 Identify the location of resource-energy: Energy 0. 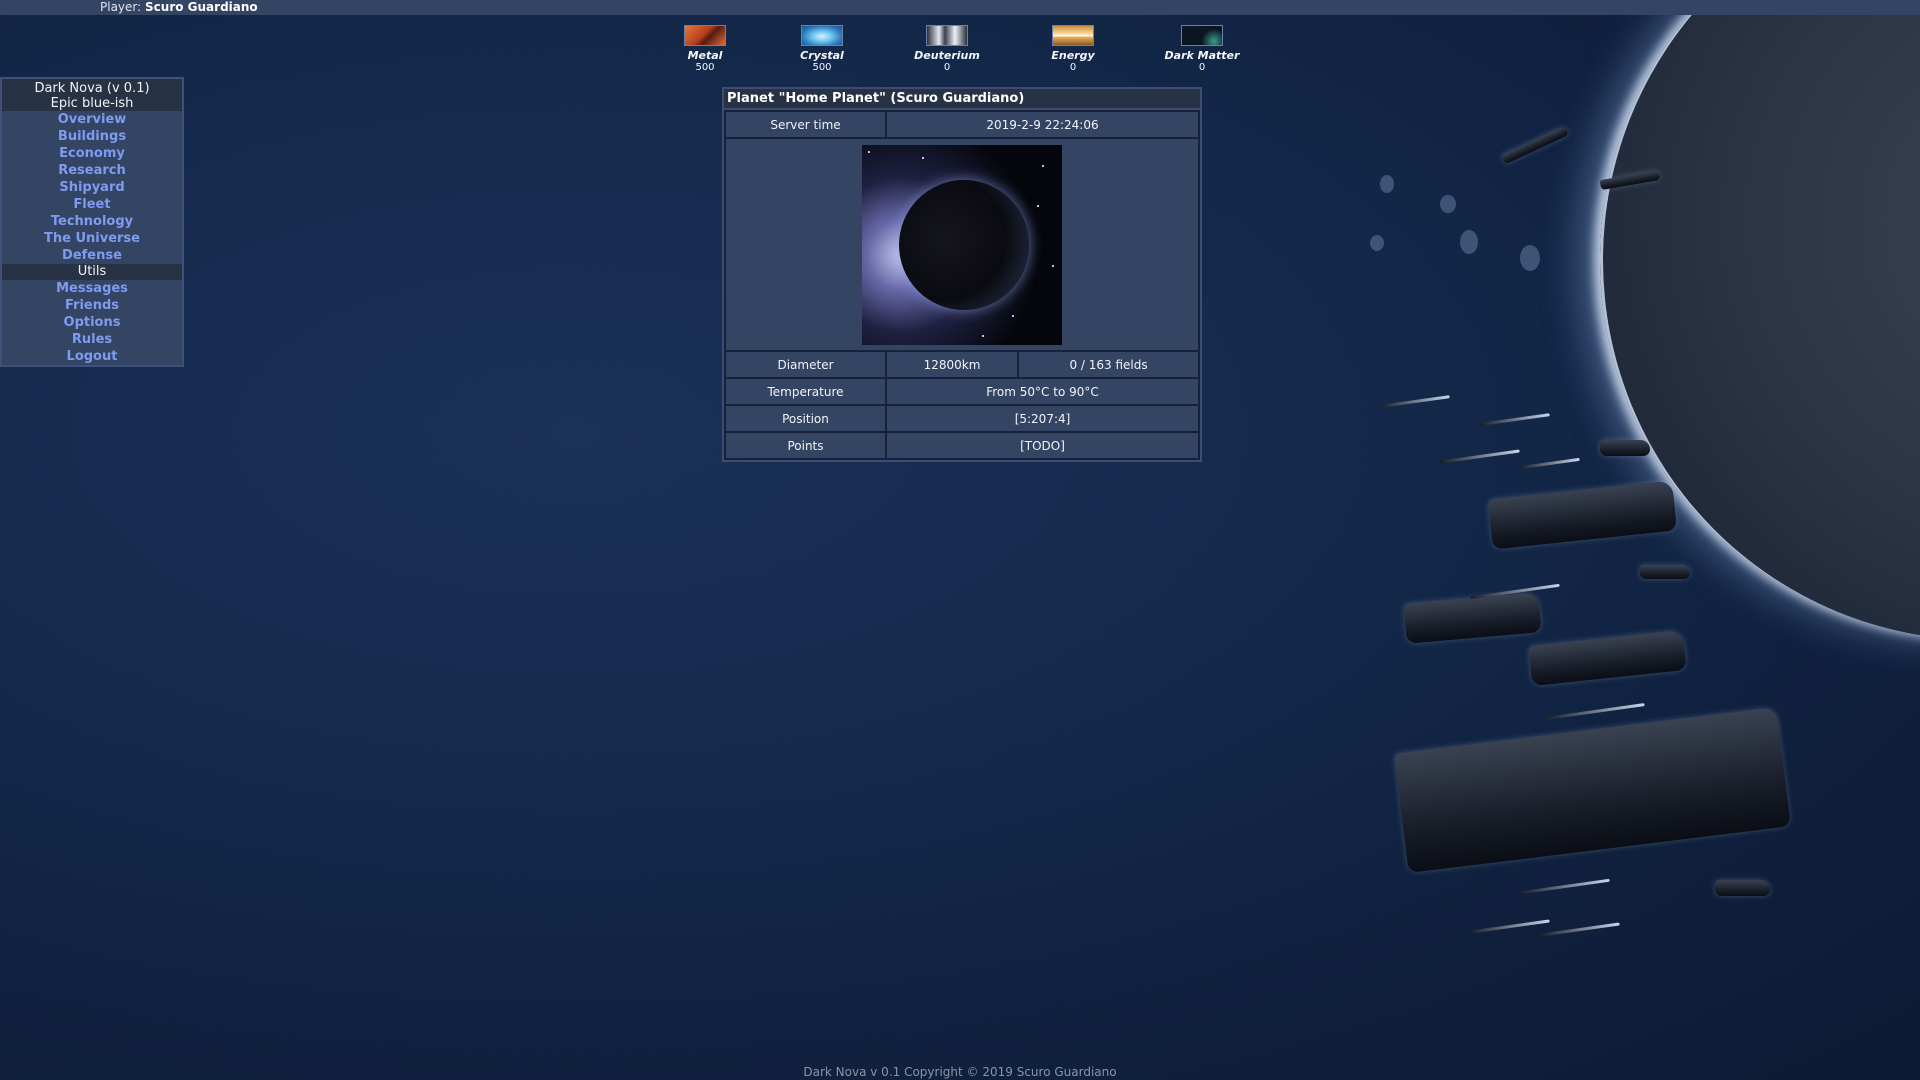
(1073, 49).